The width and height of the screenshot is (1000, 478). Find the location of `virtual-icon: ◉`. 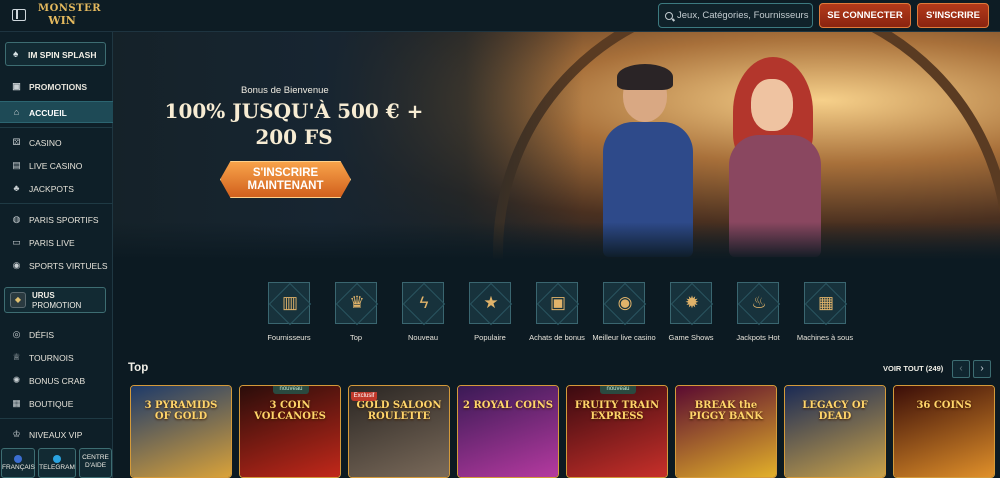

virtual-icon: ◉ is located at coordinates (16, 265).